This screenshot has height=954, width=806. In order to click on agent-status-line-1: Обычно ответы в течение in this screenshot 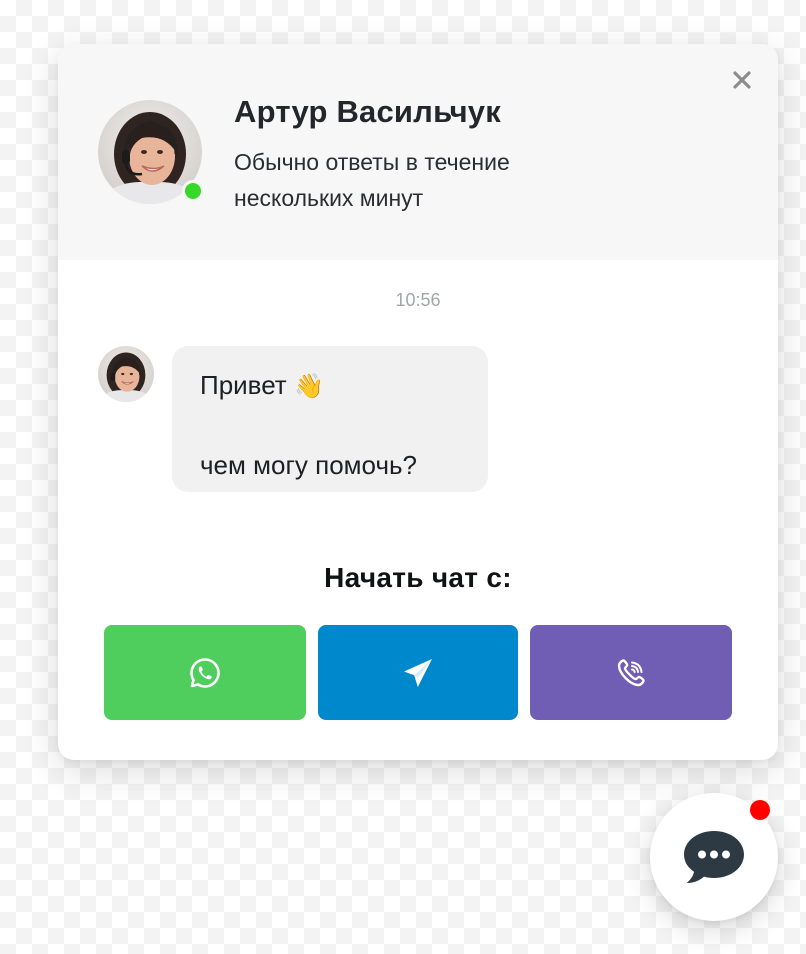, I will do `click(372, 162)`.